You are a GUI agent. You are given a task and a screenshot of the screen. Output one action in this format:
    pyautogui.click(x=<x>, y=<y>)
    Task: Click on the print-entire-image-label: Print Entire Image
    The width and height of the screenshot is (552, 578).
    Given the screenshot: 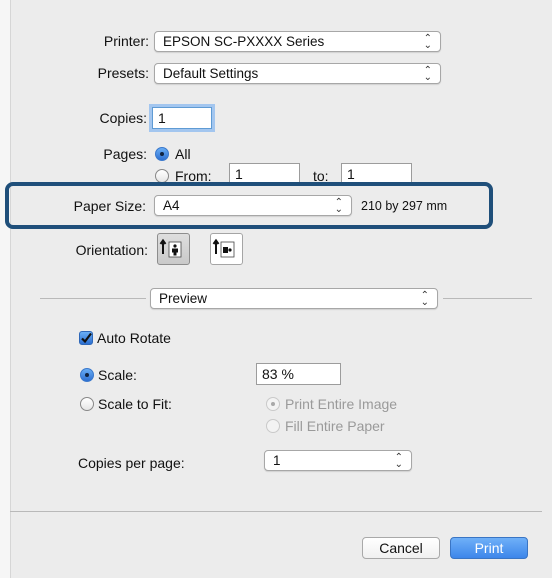 What is the action you would take?
    pyautogui.click(x=341, y=404)
    